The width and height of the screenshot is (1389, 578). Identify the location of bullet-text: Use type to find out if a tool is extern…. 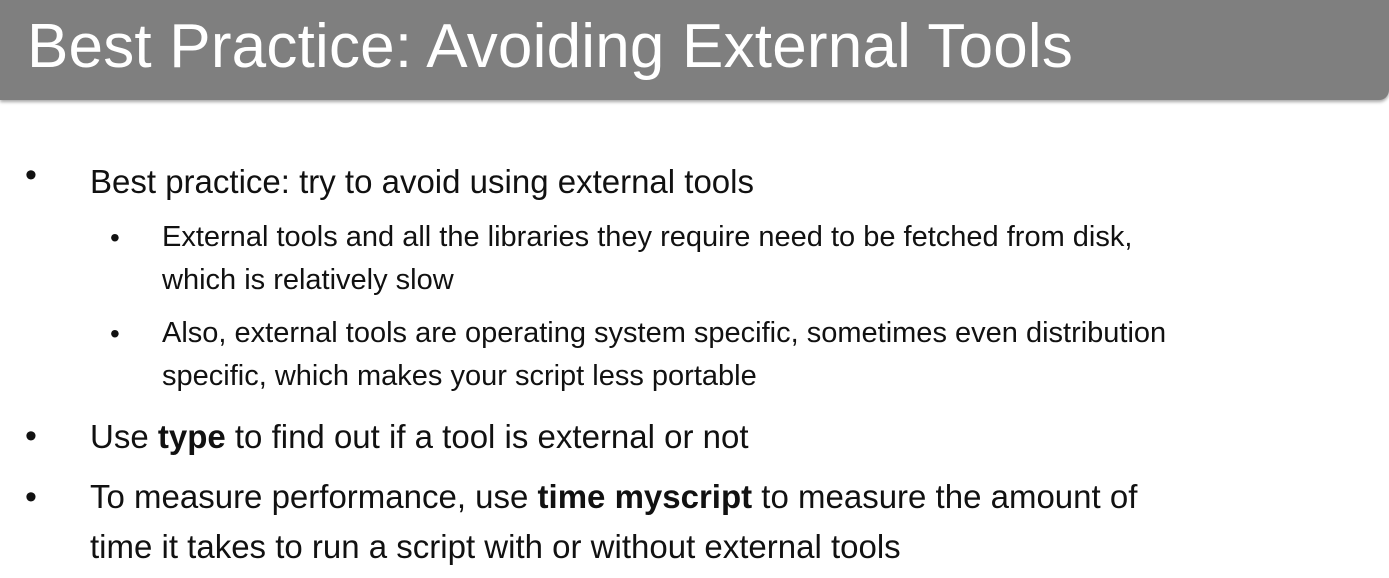
(419, 436).